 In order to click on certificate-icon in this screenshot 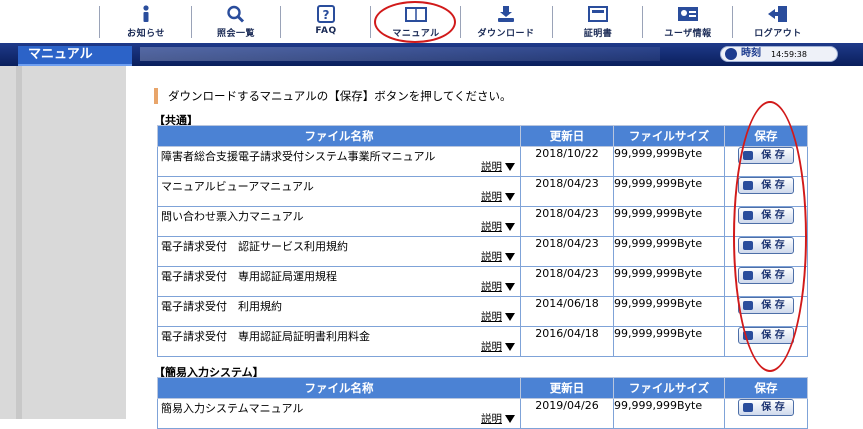, I will do `click(598, 14)`.